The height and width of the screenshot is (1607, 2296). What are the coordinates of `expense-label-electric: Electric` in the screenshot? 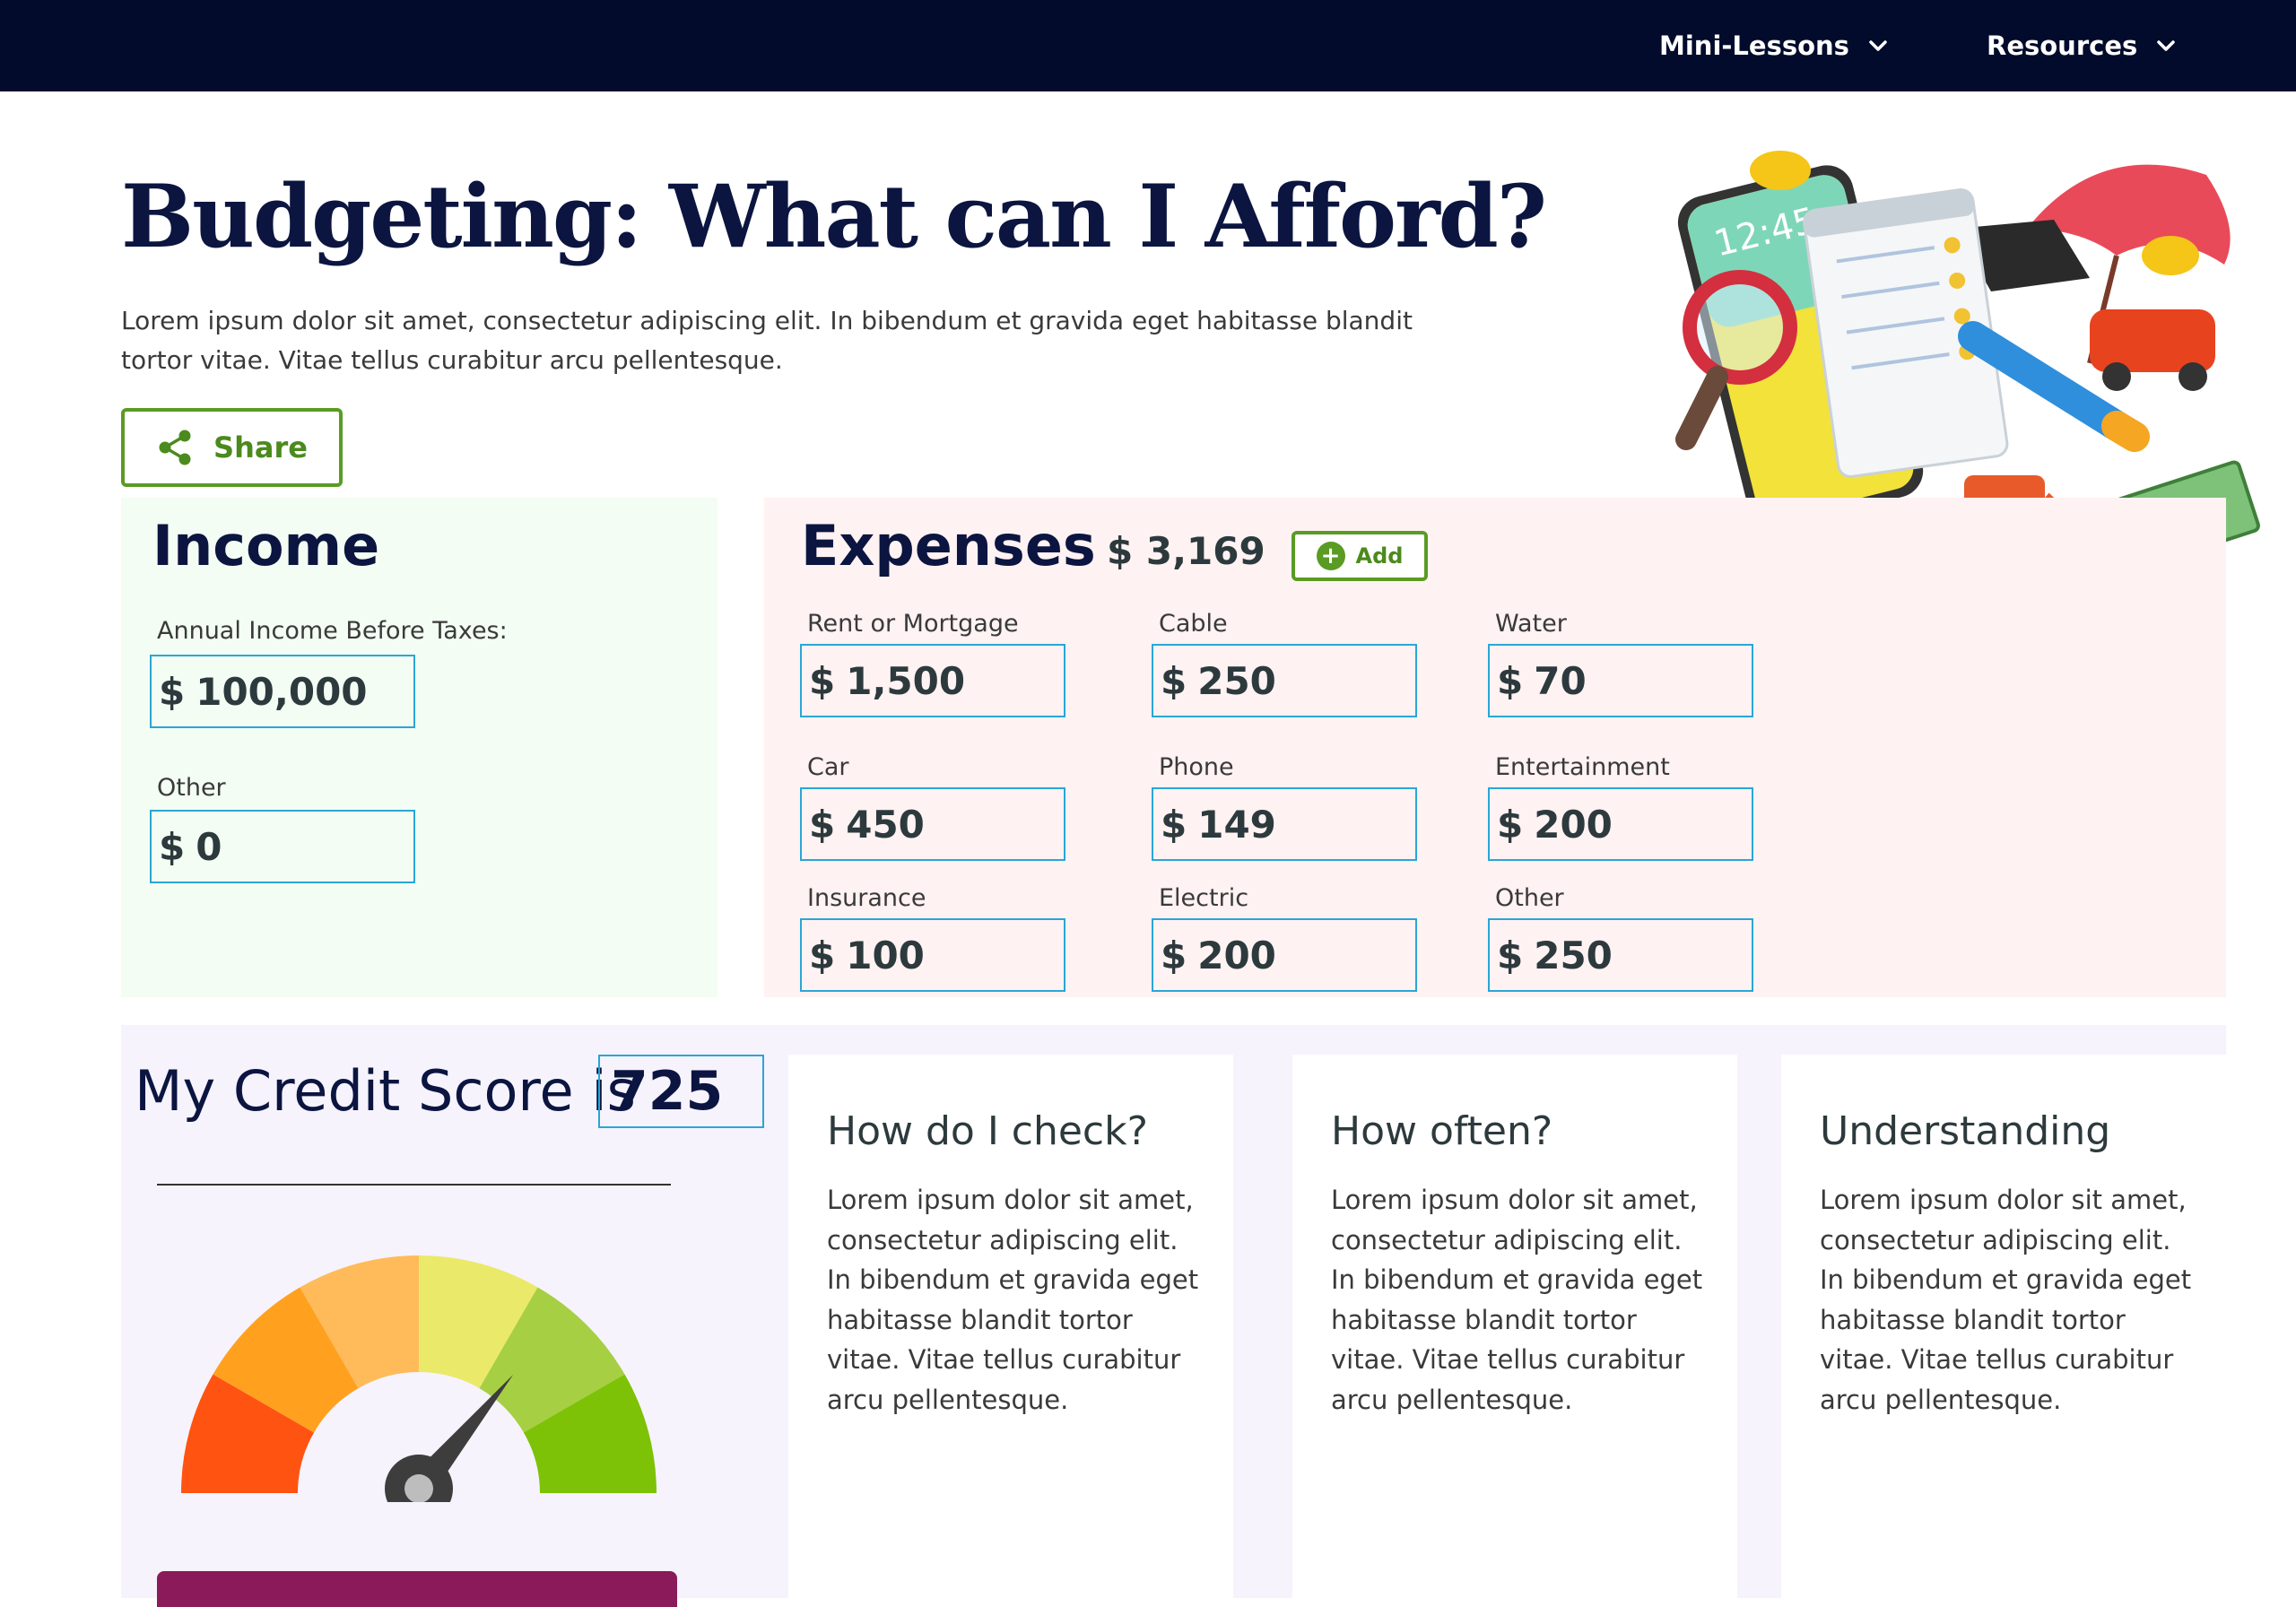 It's located at (1204, 898).